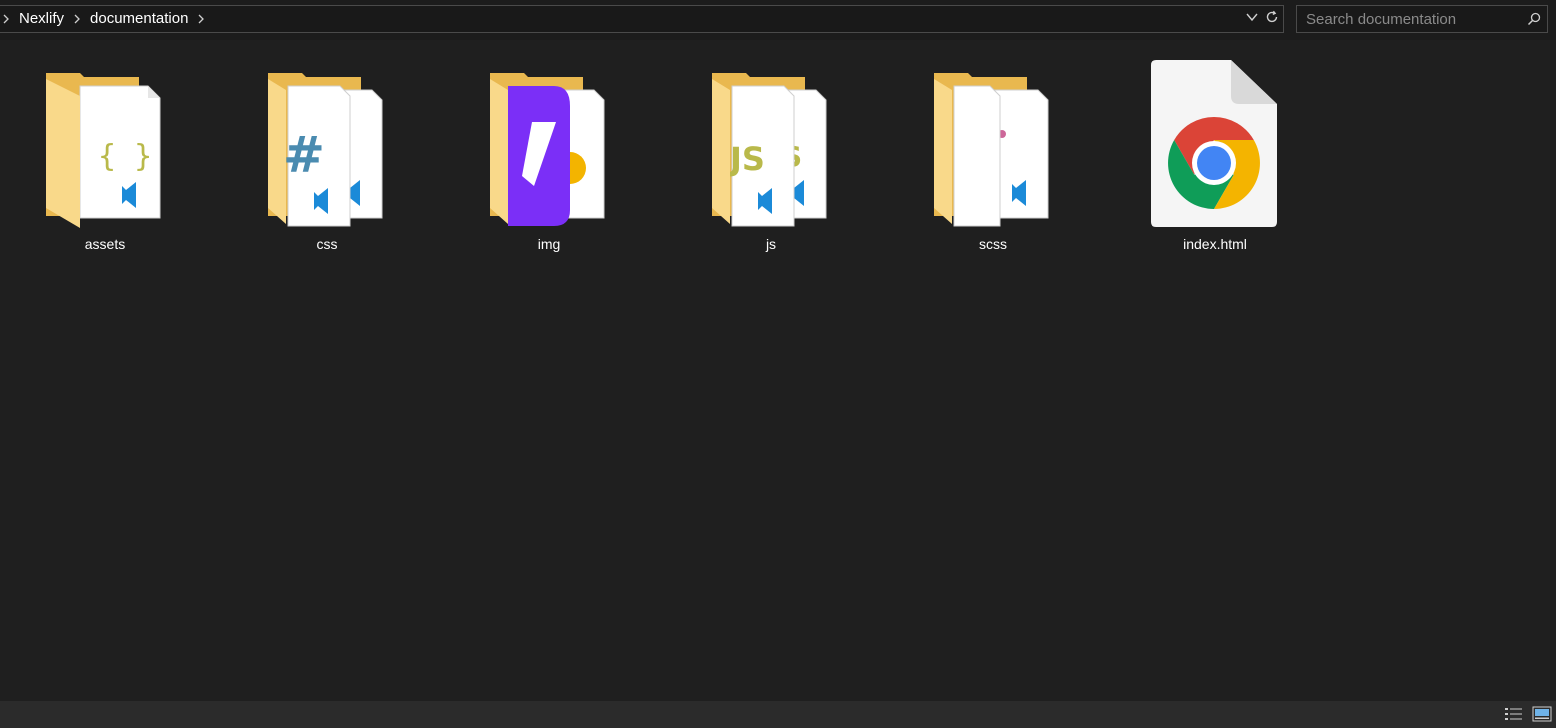 This screenshot has width=1556, height=728. I want to click on search-icon, so click(1534, 19).